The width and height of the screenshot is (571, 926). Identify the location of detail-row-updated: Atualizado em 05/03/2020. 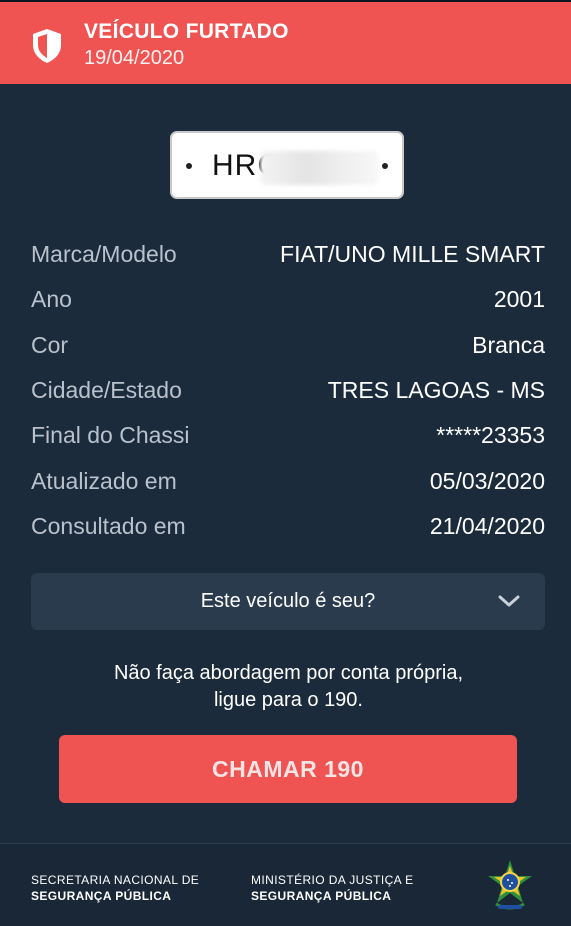
(288, 480).